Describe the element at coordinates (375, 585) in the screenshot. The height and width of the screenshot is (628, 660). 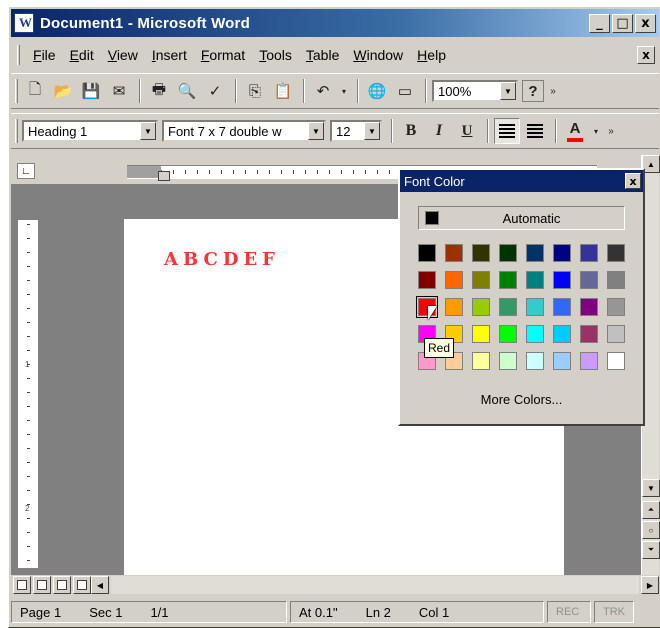
I see `horizontal-scrollbar` at that location.